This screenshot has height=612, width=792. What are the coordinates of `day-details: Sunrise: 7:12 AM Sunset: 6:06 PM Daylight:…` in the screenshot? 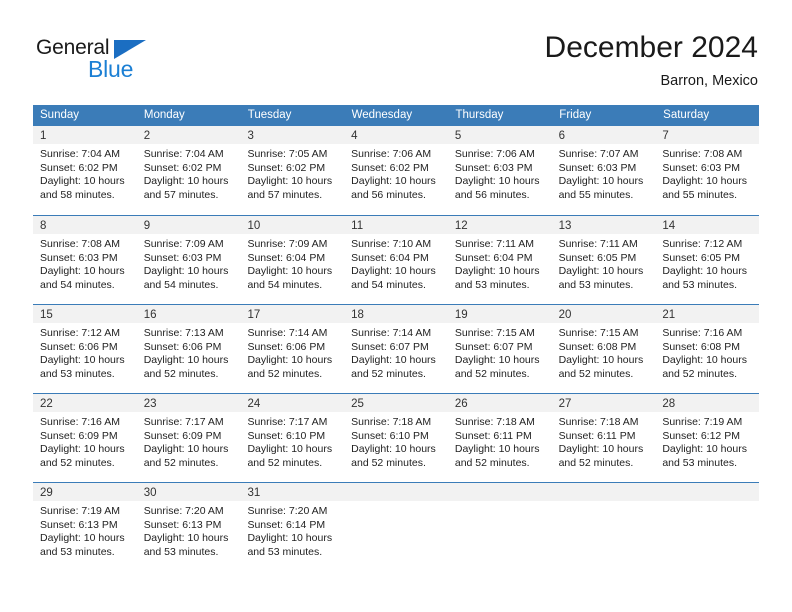 It's located at (85, 352).